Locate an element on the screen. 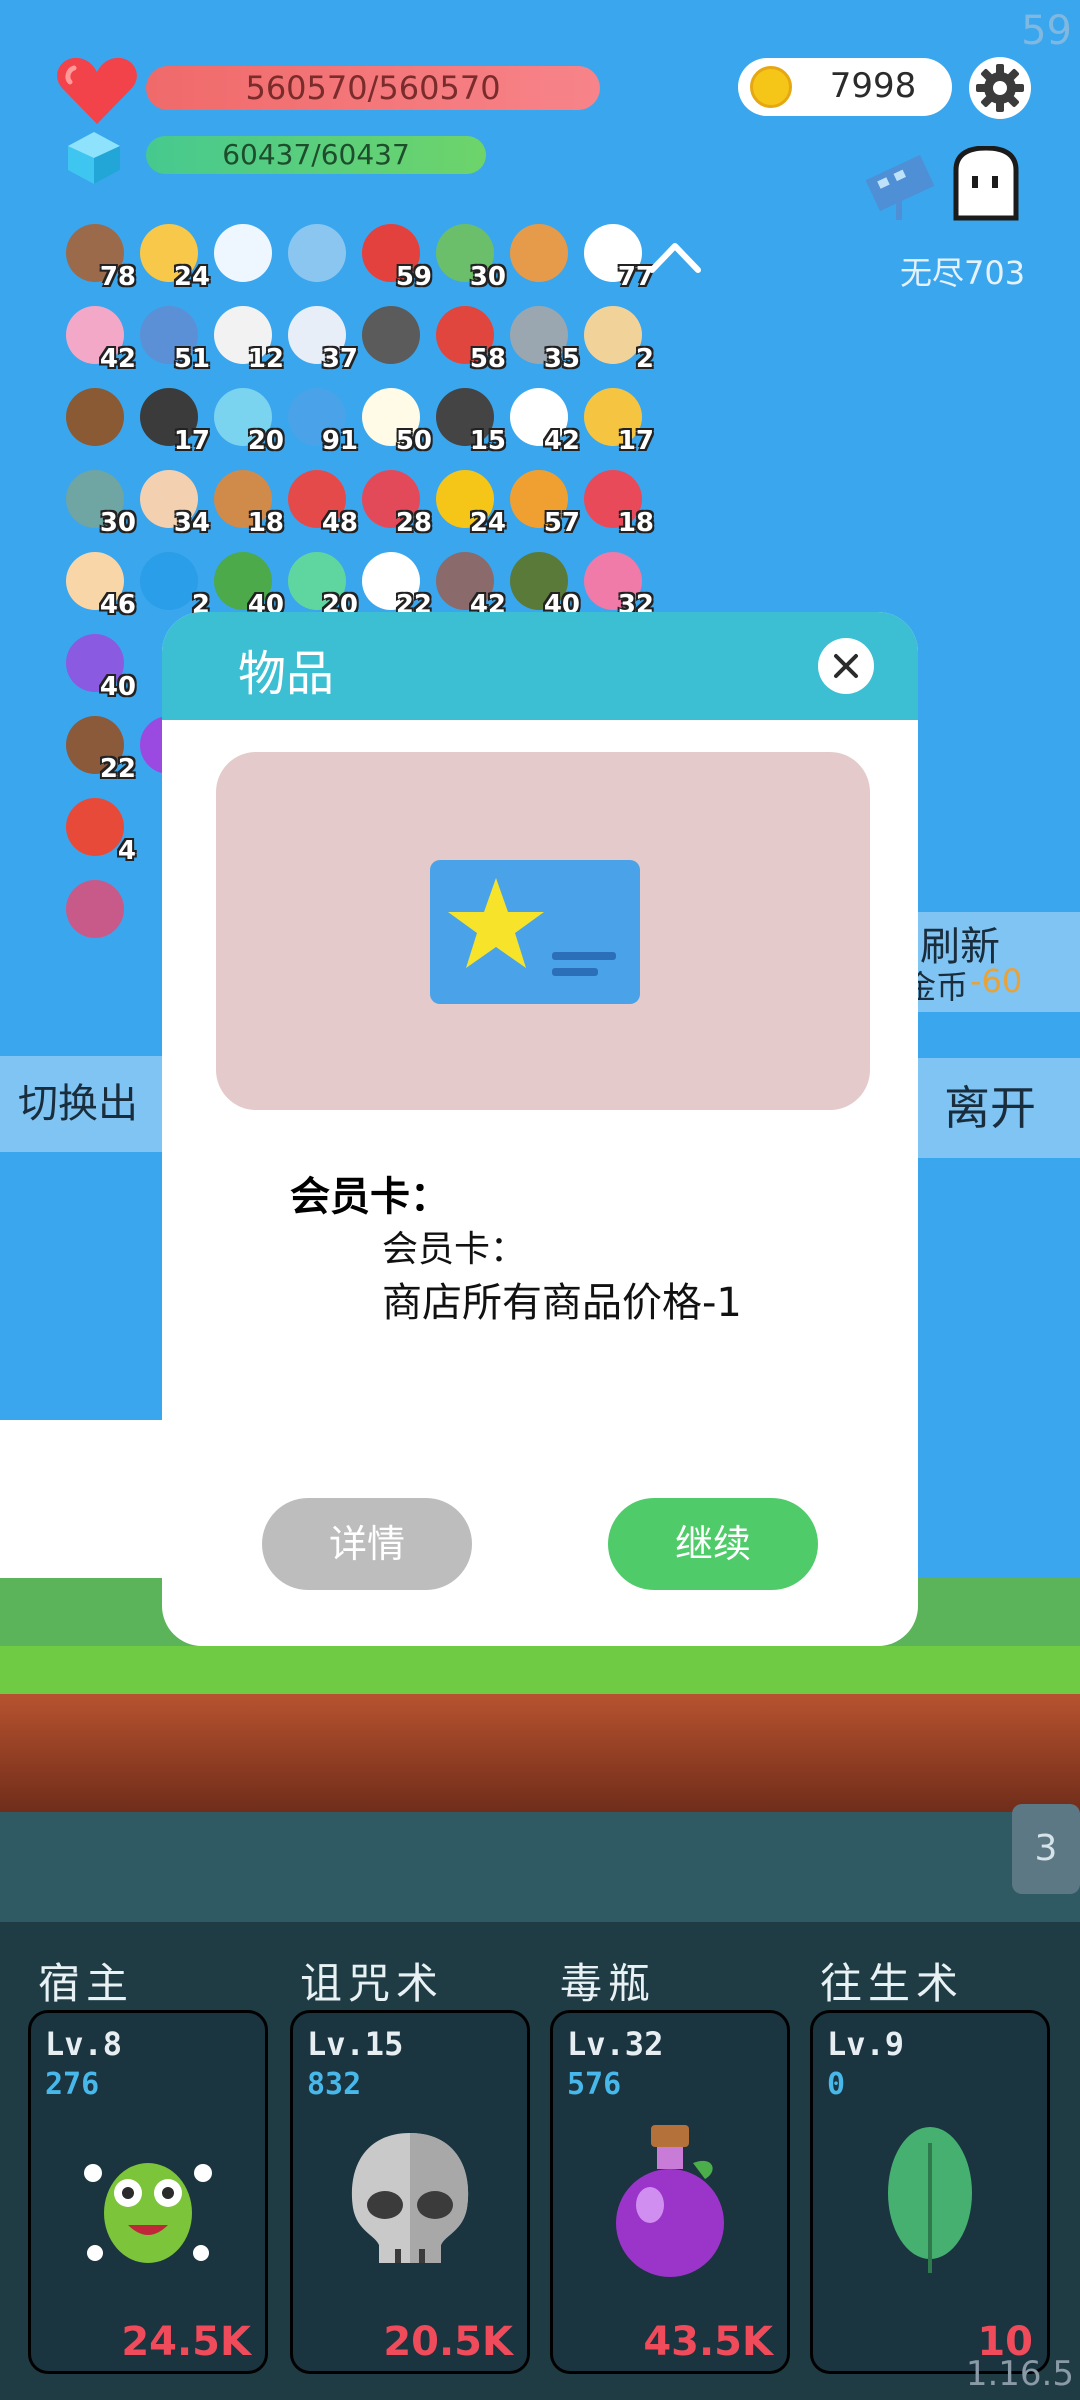 The width and height of the screenshot is (1080, 2400). membership-card-icon is located at coordinates (535, 932).